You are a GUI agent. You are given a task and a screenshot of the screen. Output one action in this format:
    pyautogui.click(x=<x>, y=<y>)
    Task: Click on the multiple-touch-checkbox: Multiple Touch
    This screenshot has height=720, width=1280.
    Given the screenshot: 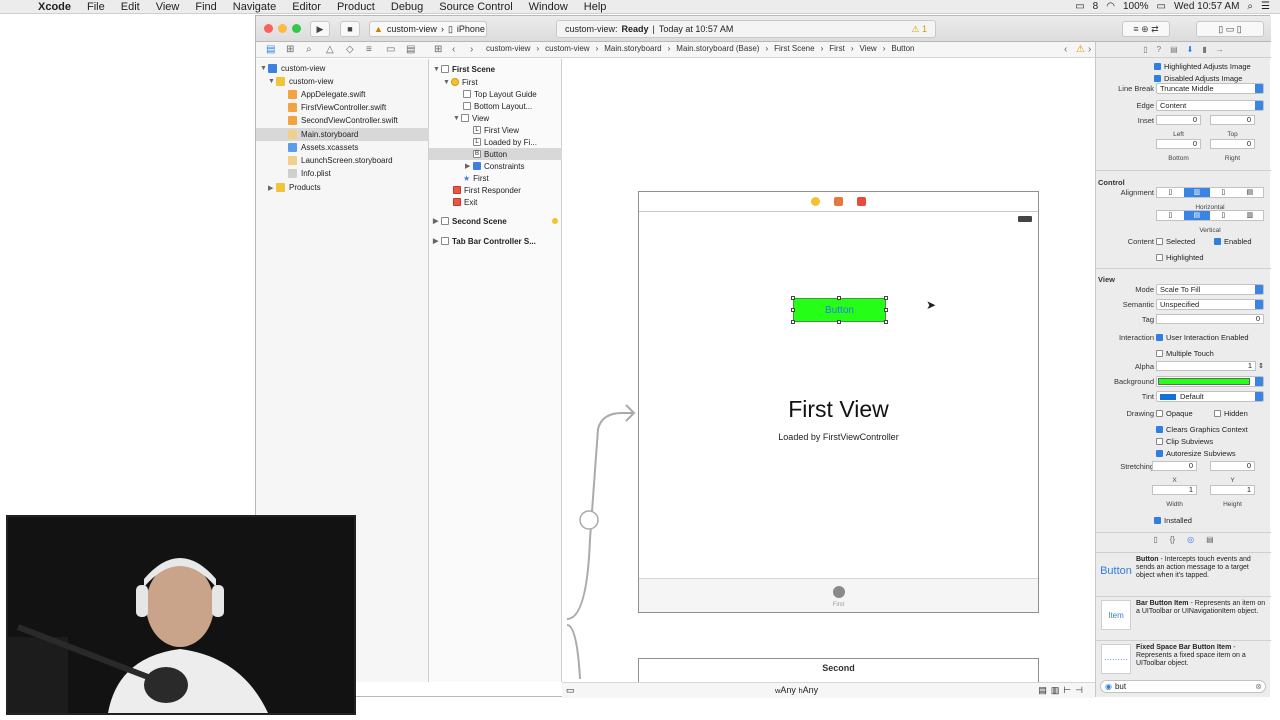 What is the action you would take?
    pyautogui.click(x=1218, y=353)
    